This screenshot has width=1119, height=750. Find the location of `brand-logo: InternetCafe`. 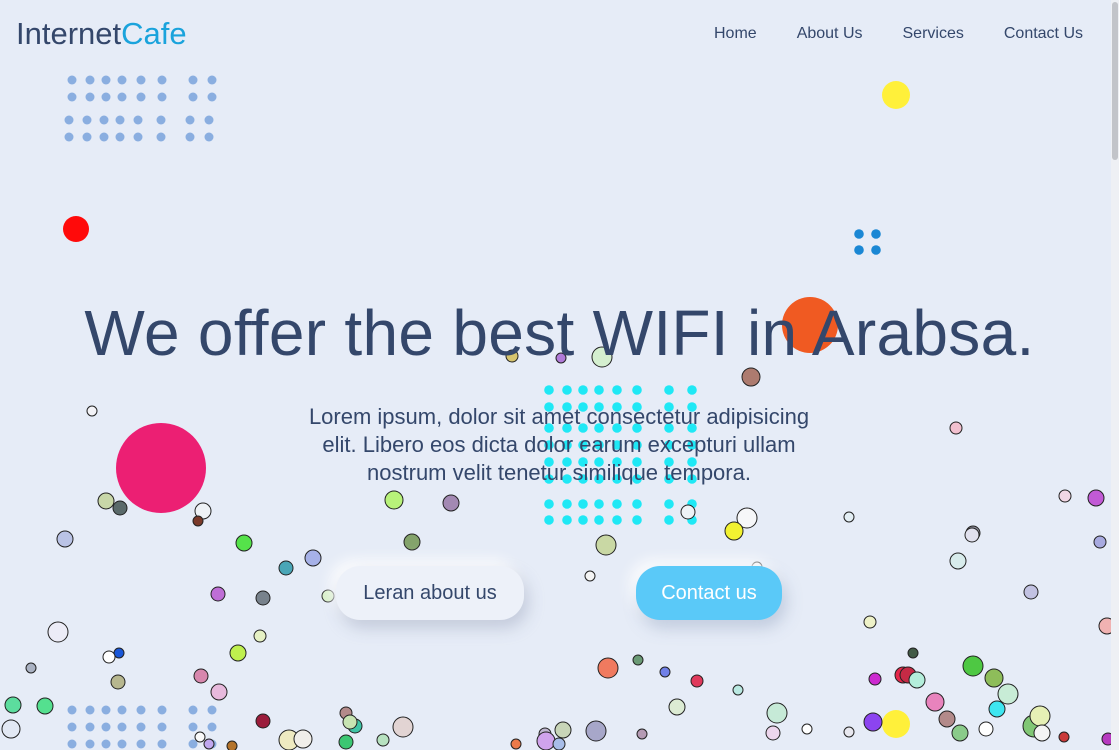

brand-logo: InternetCafe is located at coordinates (101, 34).